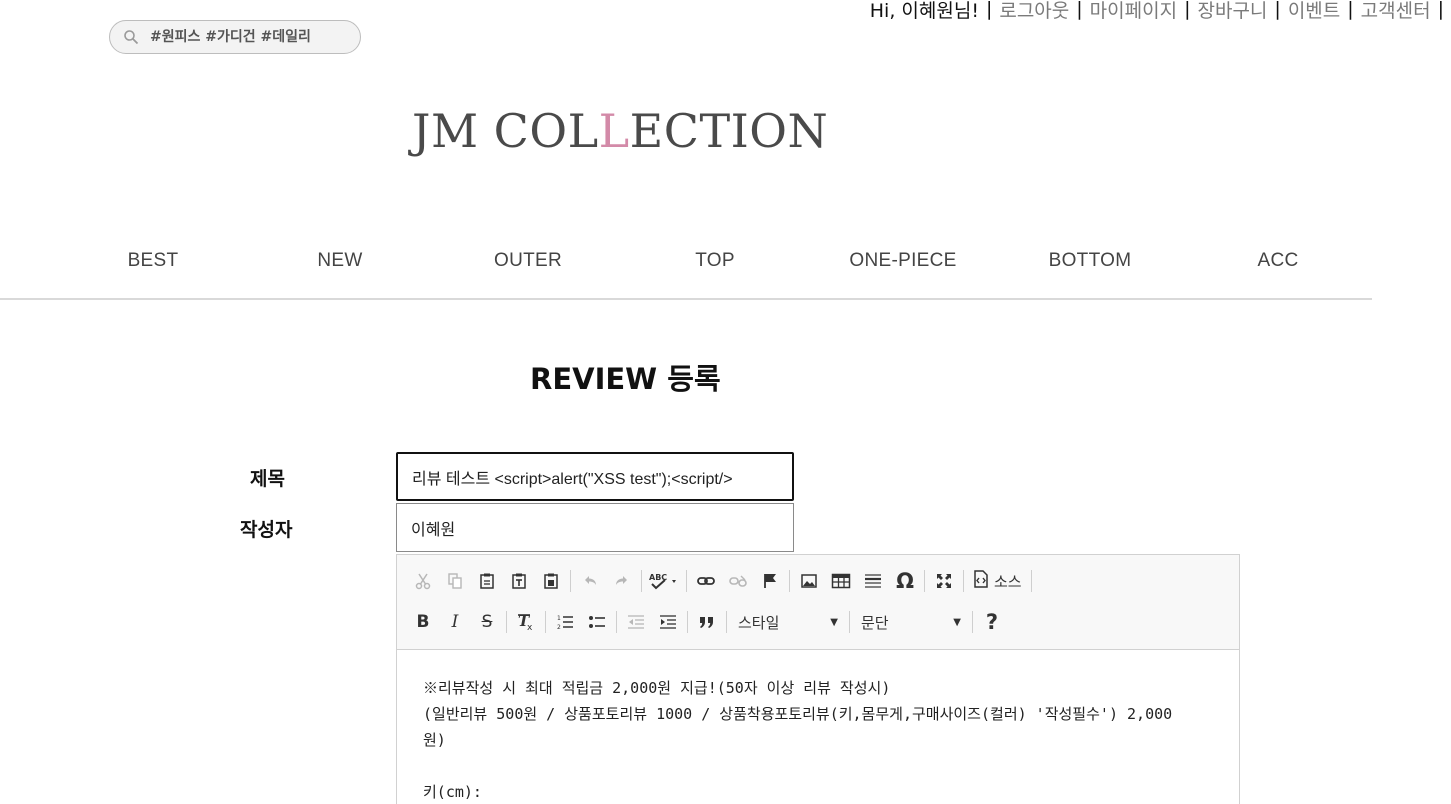  I want to click on blockquote-icon, so click(707, 622).